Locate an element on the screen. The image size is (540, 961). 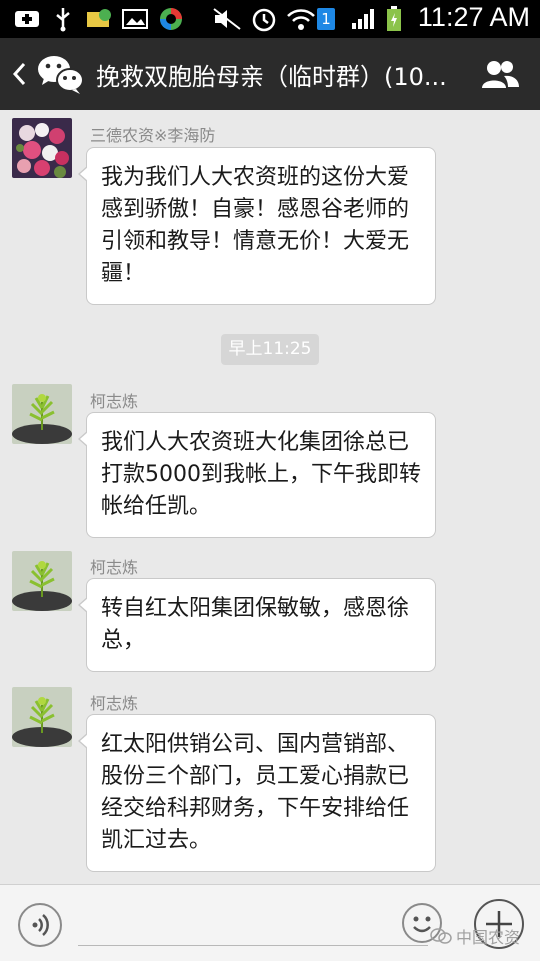
signal-icon is located at coordinates (363, 19).